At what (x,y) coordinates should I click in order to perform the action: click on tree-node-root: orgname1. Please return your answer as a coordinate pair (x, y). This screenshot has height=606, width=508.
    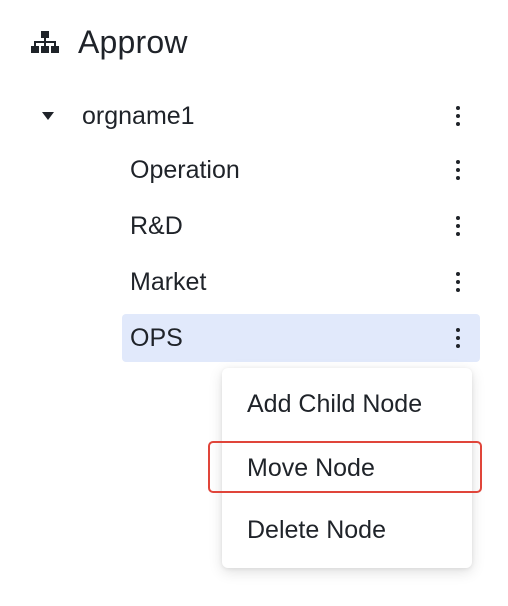
    Looking at the image, I should click on (254, 116).